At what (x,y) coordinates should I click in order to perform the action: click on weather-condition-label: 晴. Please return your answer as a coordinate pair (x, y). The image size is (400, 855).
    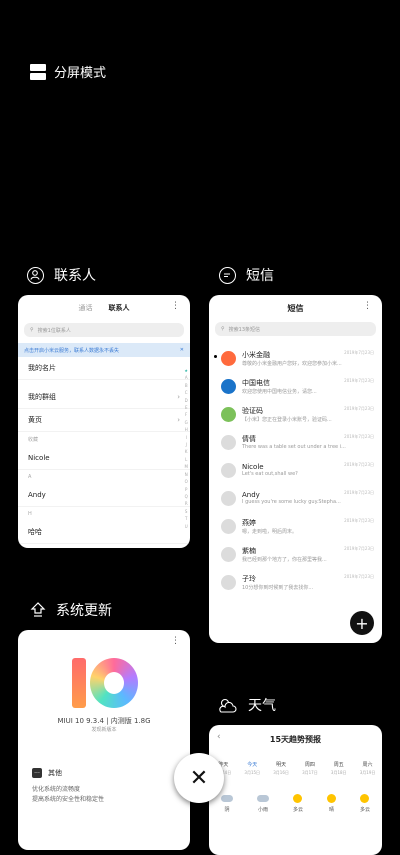
    Looking at the image, I should click on (331, 810).